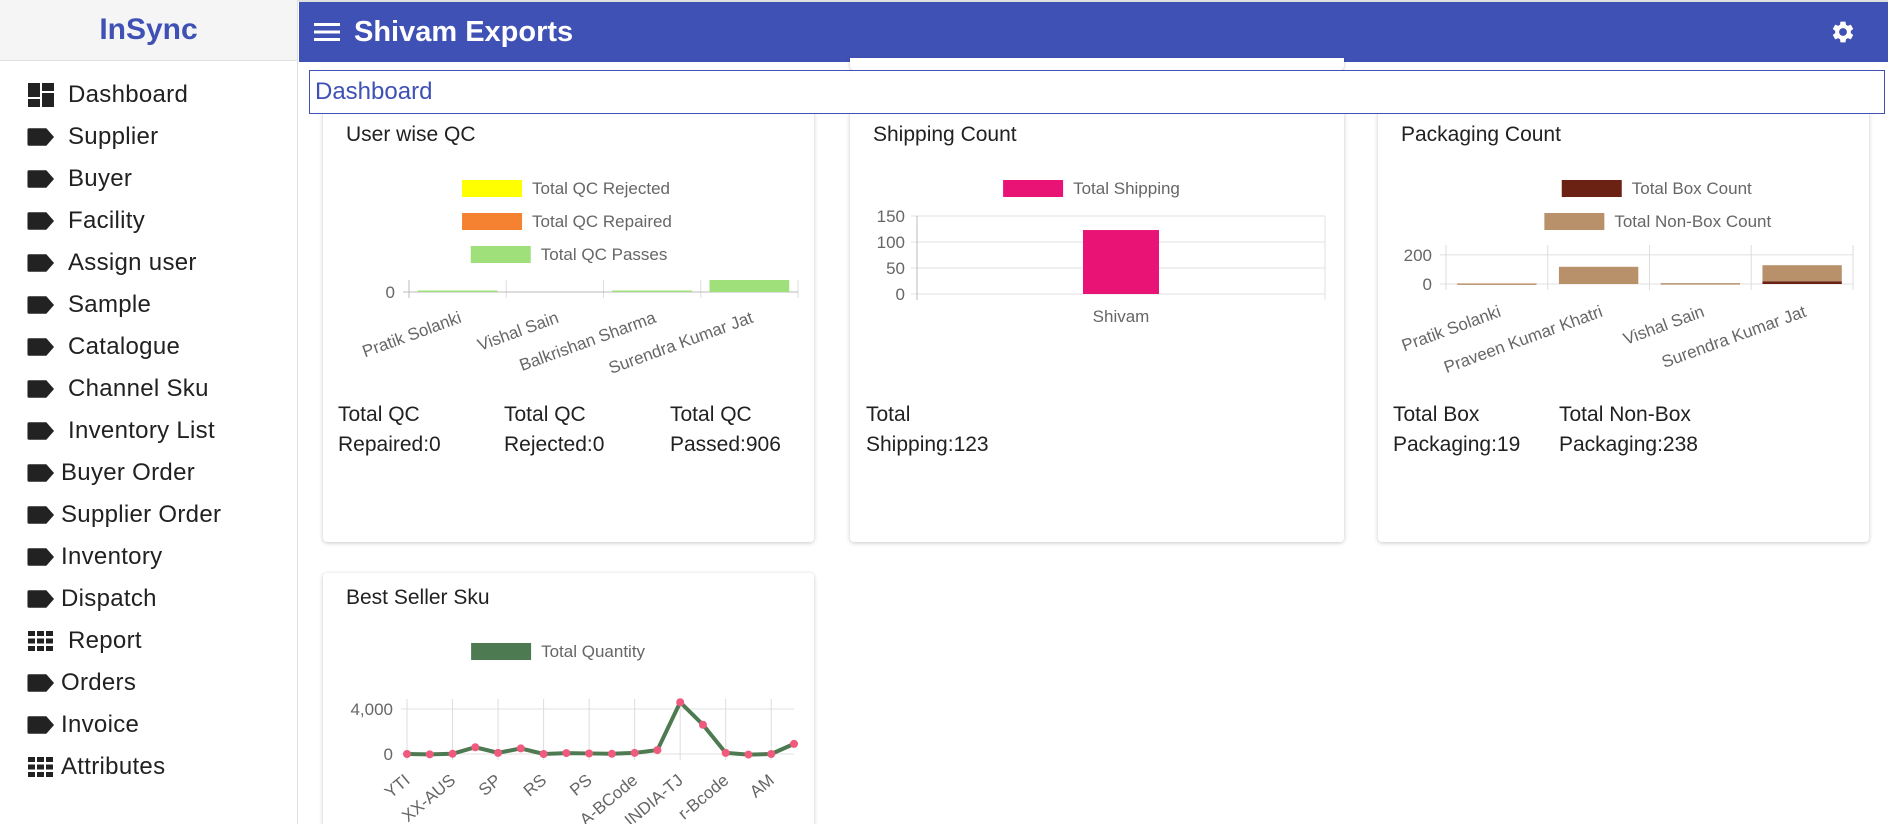  I want to click on brand-logo: InSync, so click(148, 30).